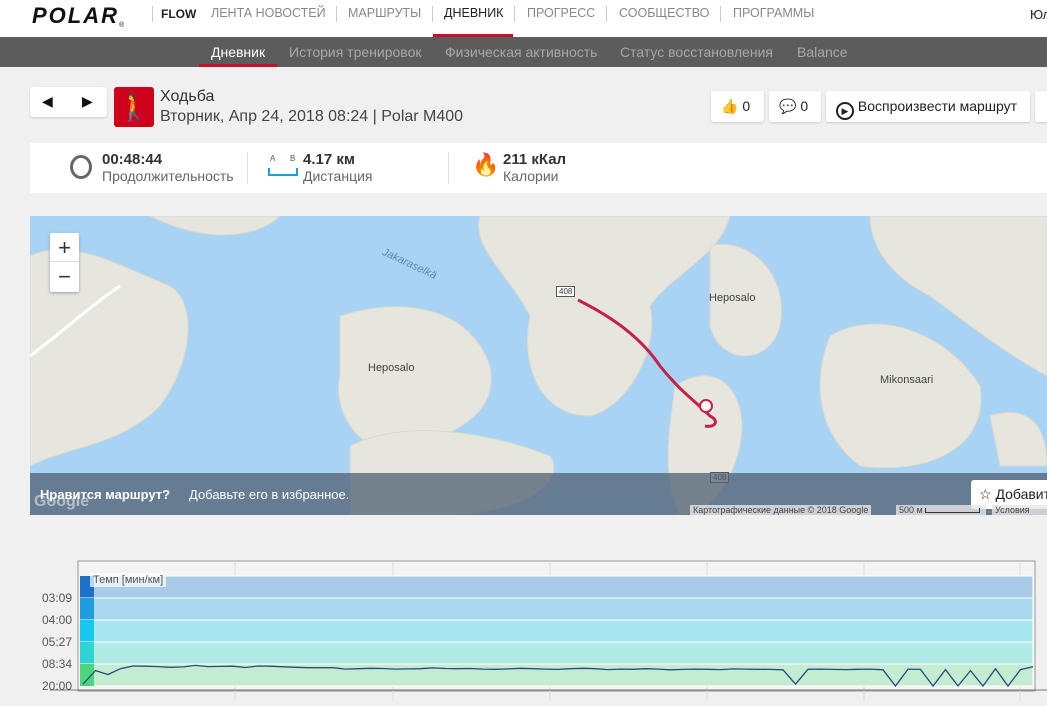  Describe the element at coordinates (57, 598) in the screenshot. I see `y-tick-label: 03:09` at that location.